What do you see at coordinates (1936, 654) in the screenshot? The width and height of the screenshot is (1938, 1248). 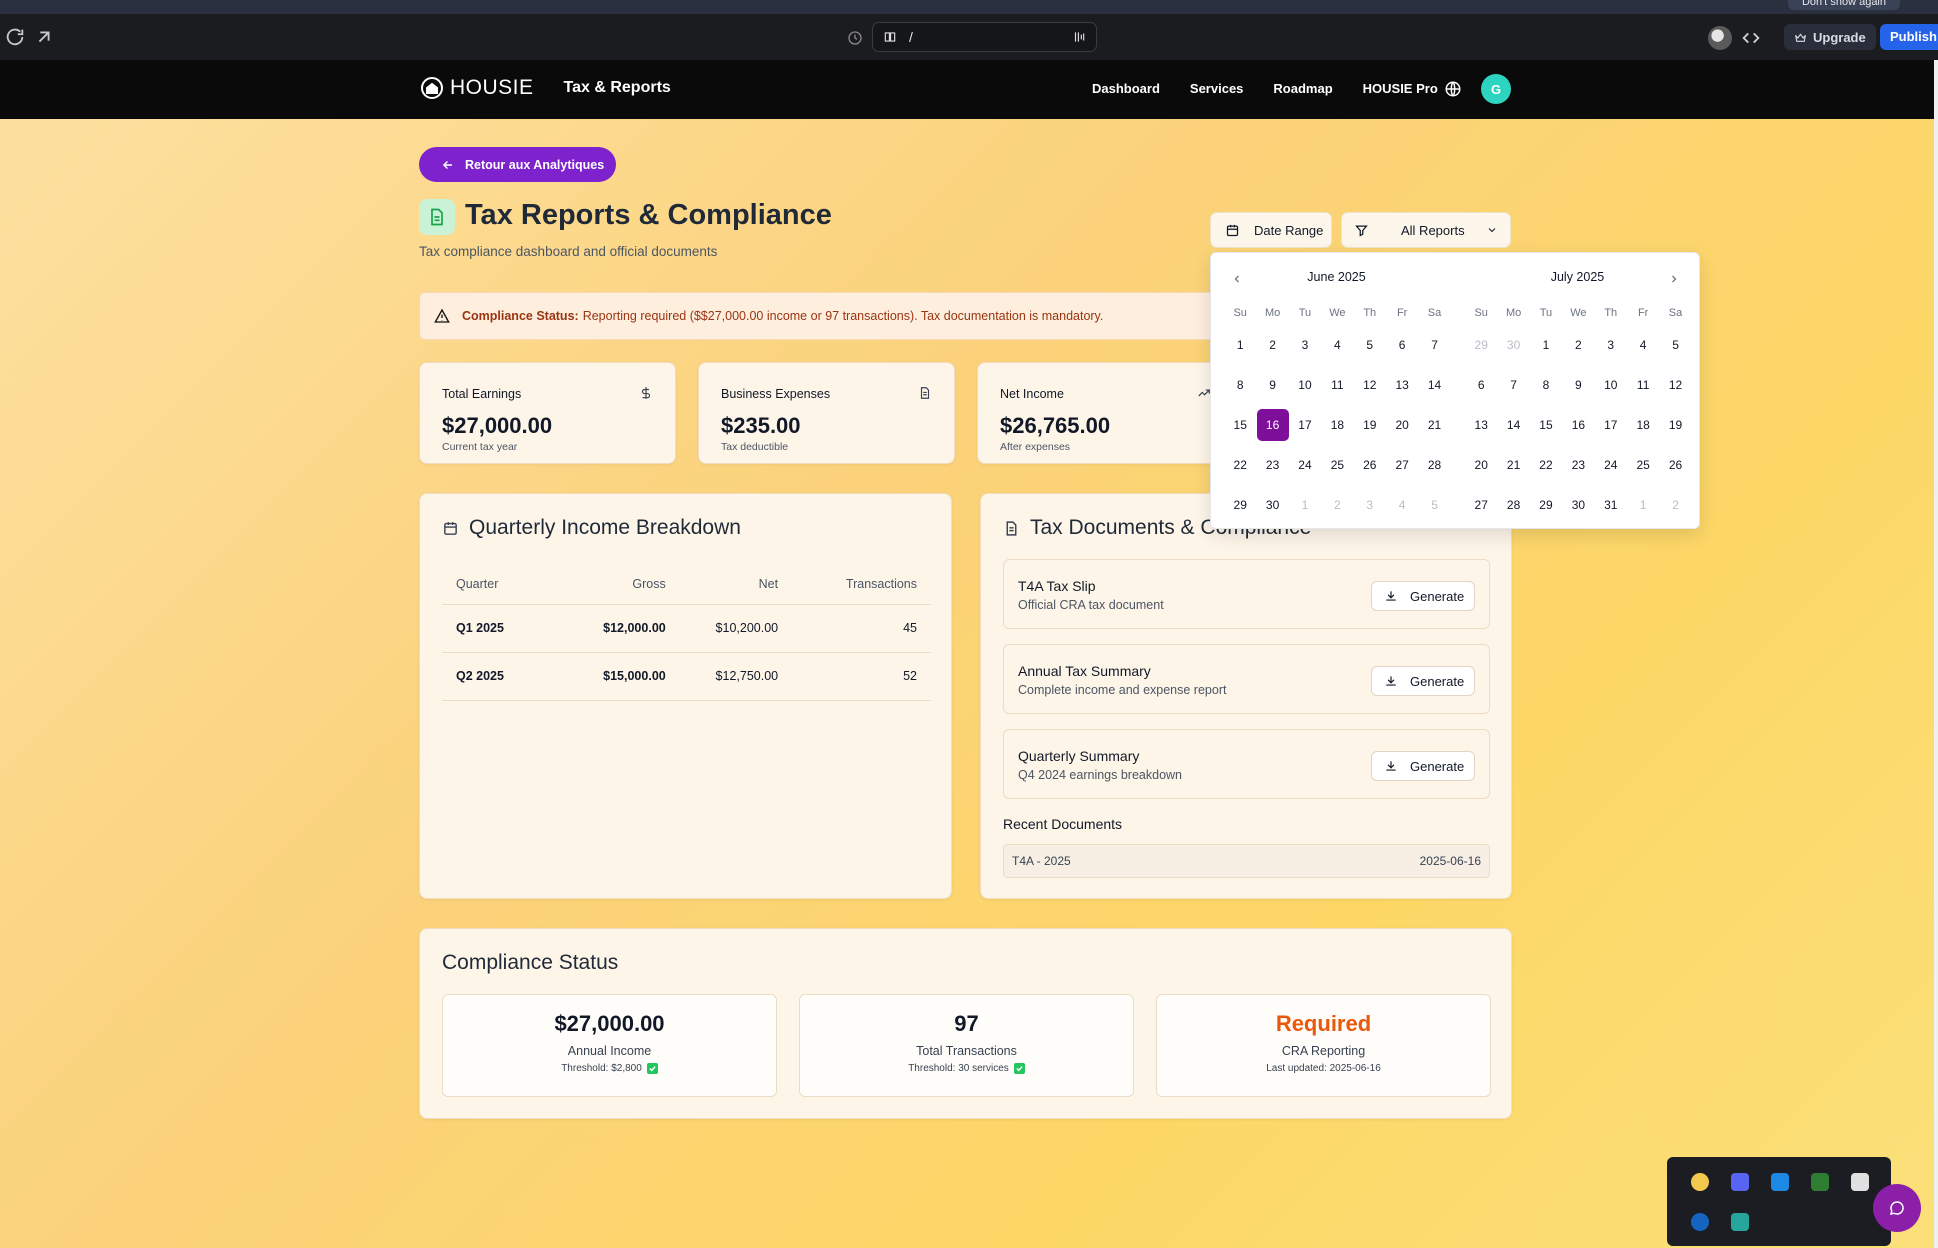 I see `scrollbar` at bounding box center [1936, 654].